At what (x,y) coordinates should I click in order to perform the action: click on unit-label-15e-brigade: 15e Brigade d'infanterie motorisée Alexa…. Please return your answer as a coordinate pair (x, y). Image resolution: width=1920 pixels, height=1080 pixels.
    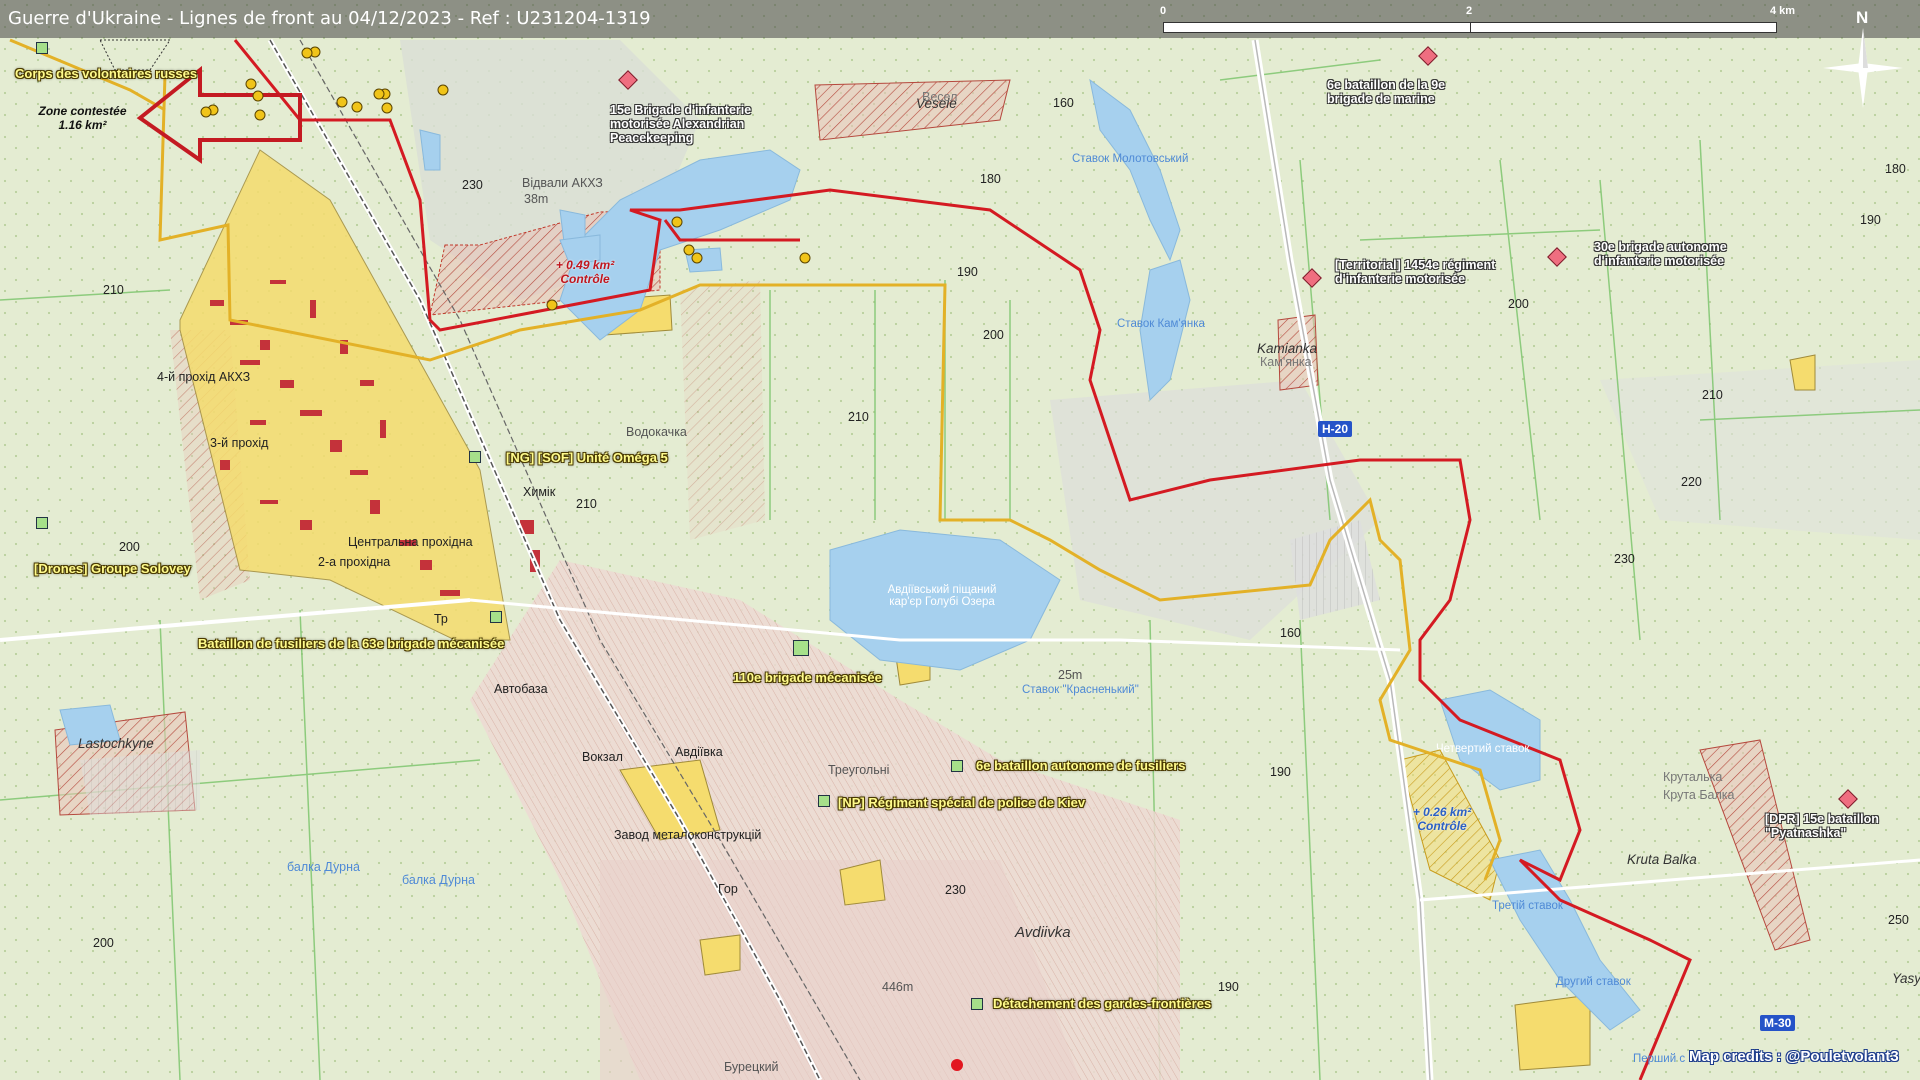
    Looking at the image, I should click on (681, 124).